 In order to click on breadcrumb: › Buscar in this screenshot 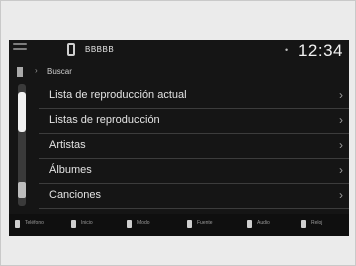, I will do `click(179, 72)`.